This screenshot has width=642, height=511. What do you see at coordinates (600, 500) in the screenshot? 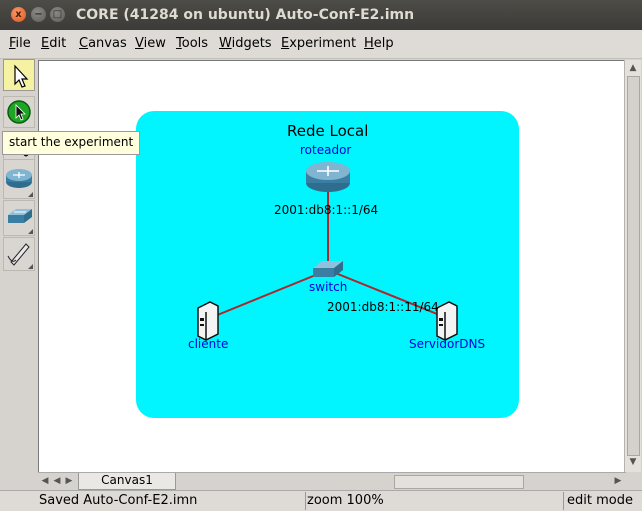
I see `mode-indicator: edit mode` at bounding box center [600, 500].